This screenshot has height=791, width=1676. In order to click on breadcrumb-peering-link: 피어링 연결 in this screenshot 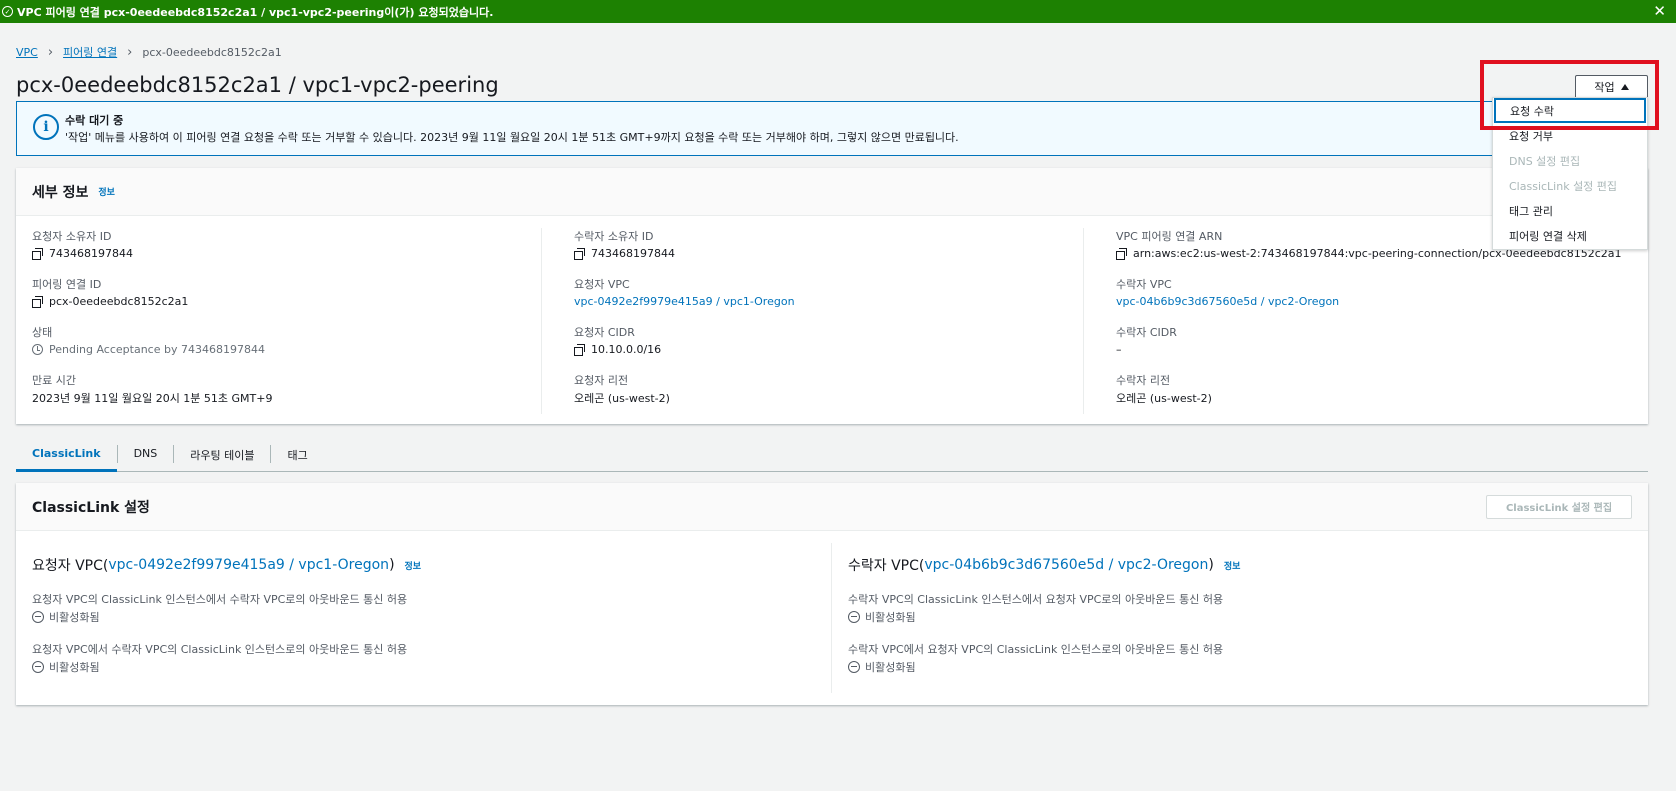, I will do `click(90, 52)`.